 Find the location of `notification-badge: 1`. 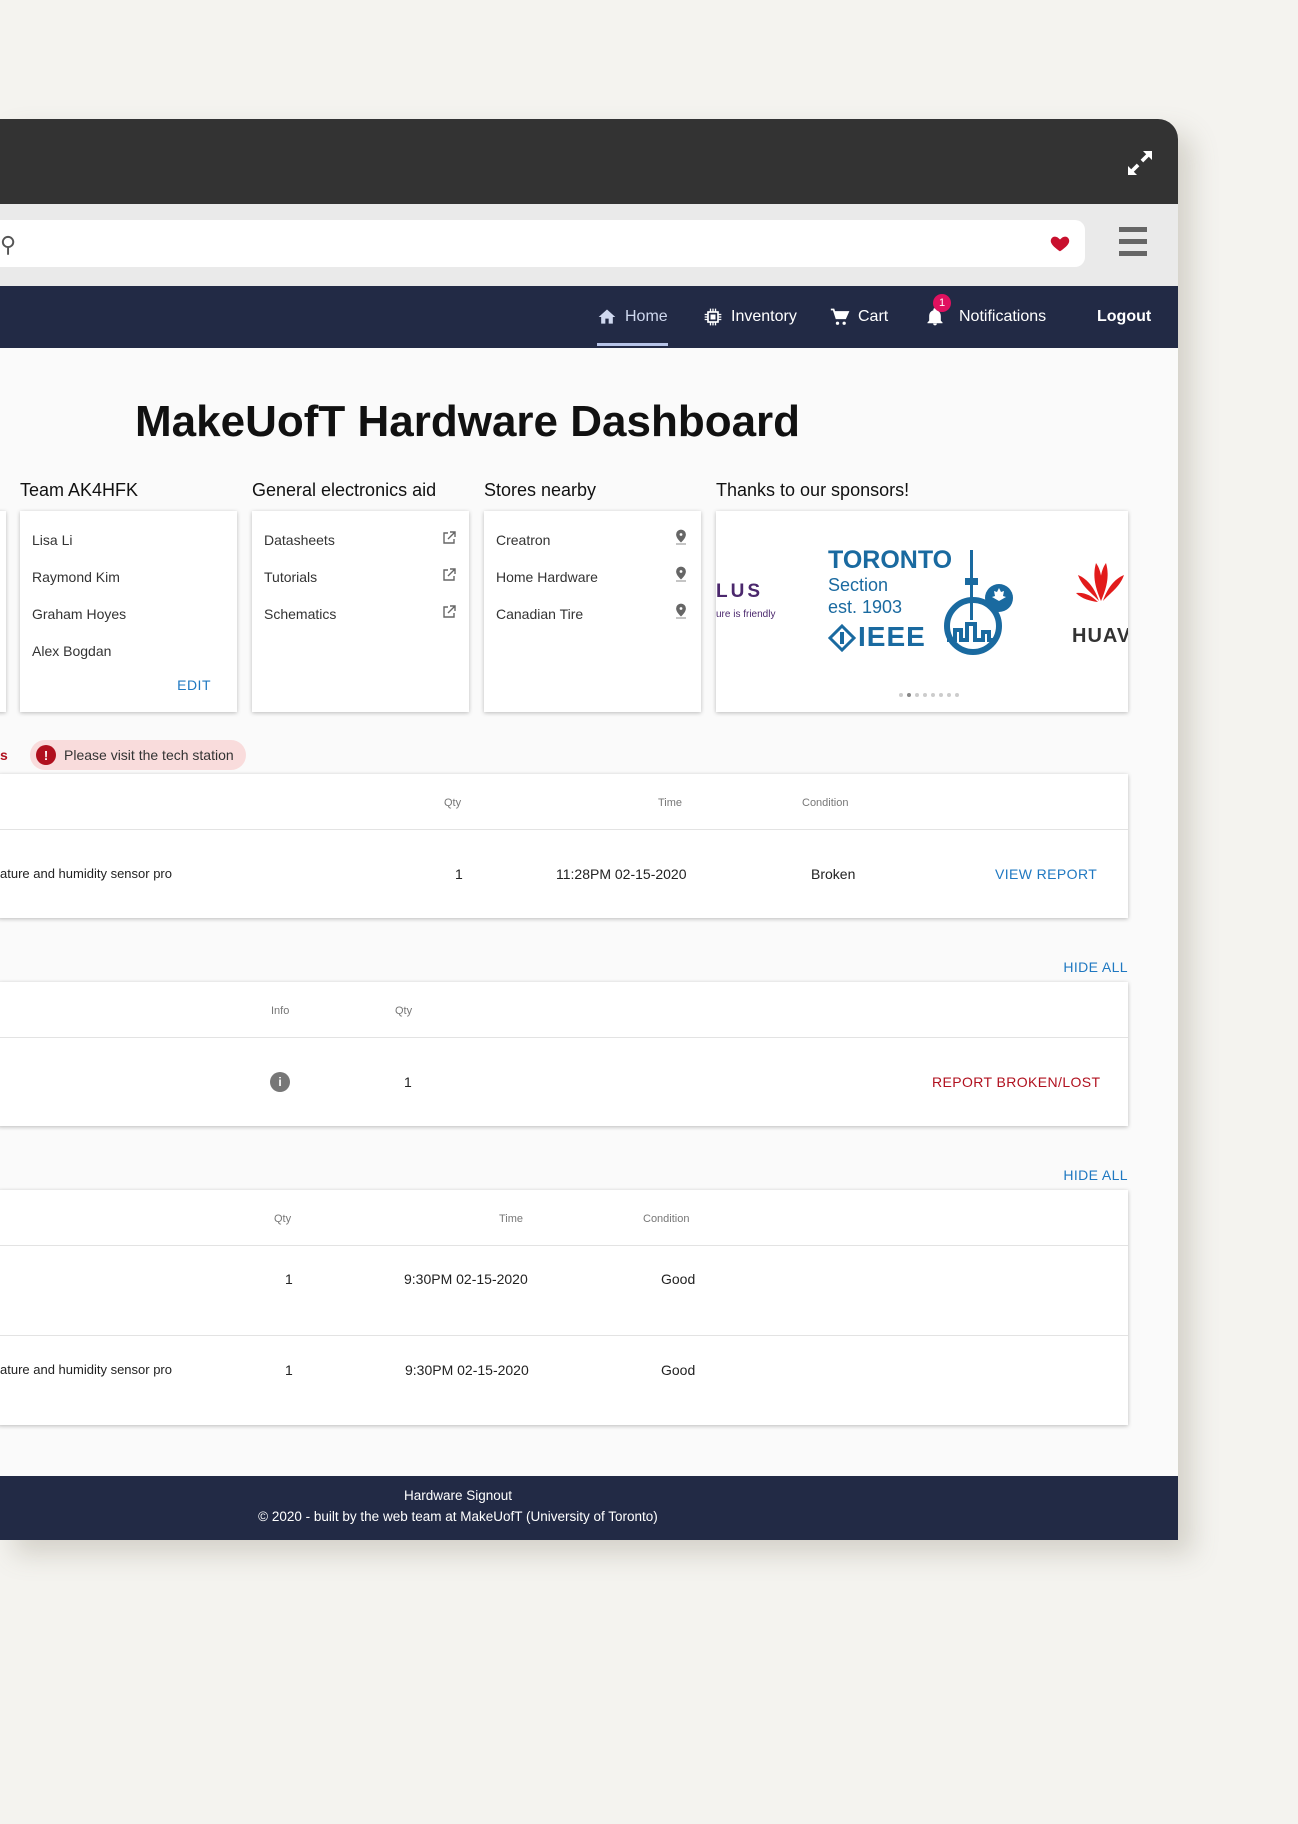

notification-badge: 1 is located at coordinates (942, 303).